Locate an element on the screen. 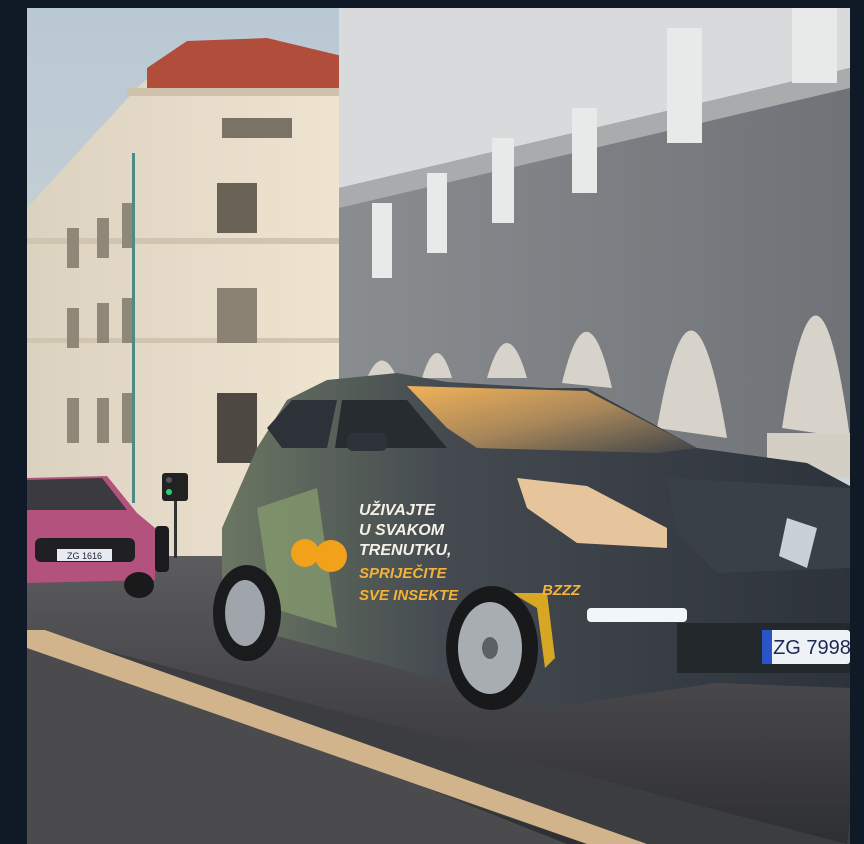  wrap-badge: BZZZ is located at coordinates (561, 590).